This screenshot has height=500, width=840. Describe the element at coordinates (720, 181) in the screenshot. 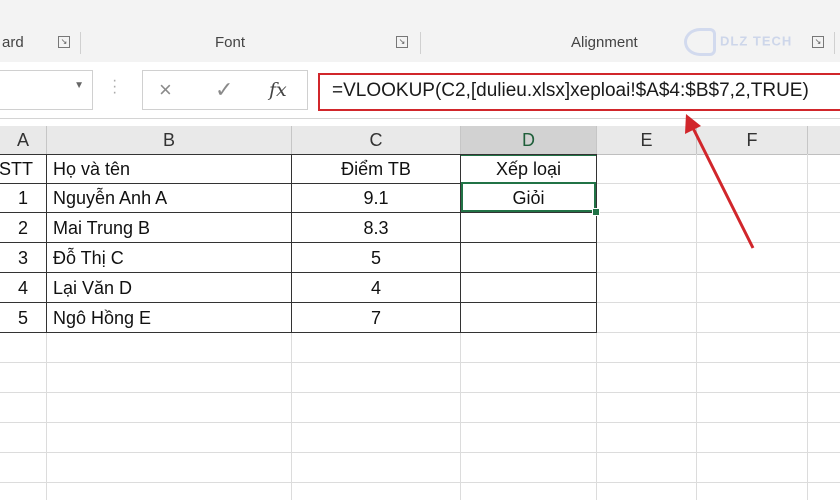

I see `annotation-arrow-icon` at that location.